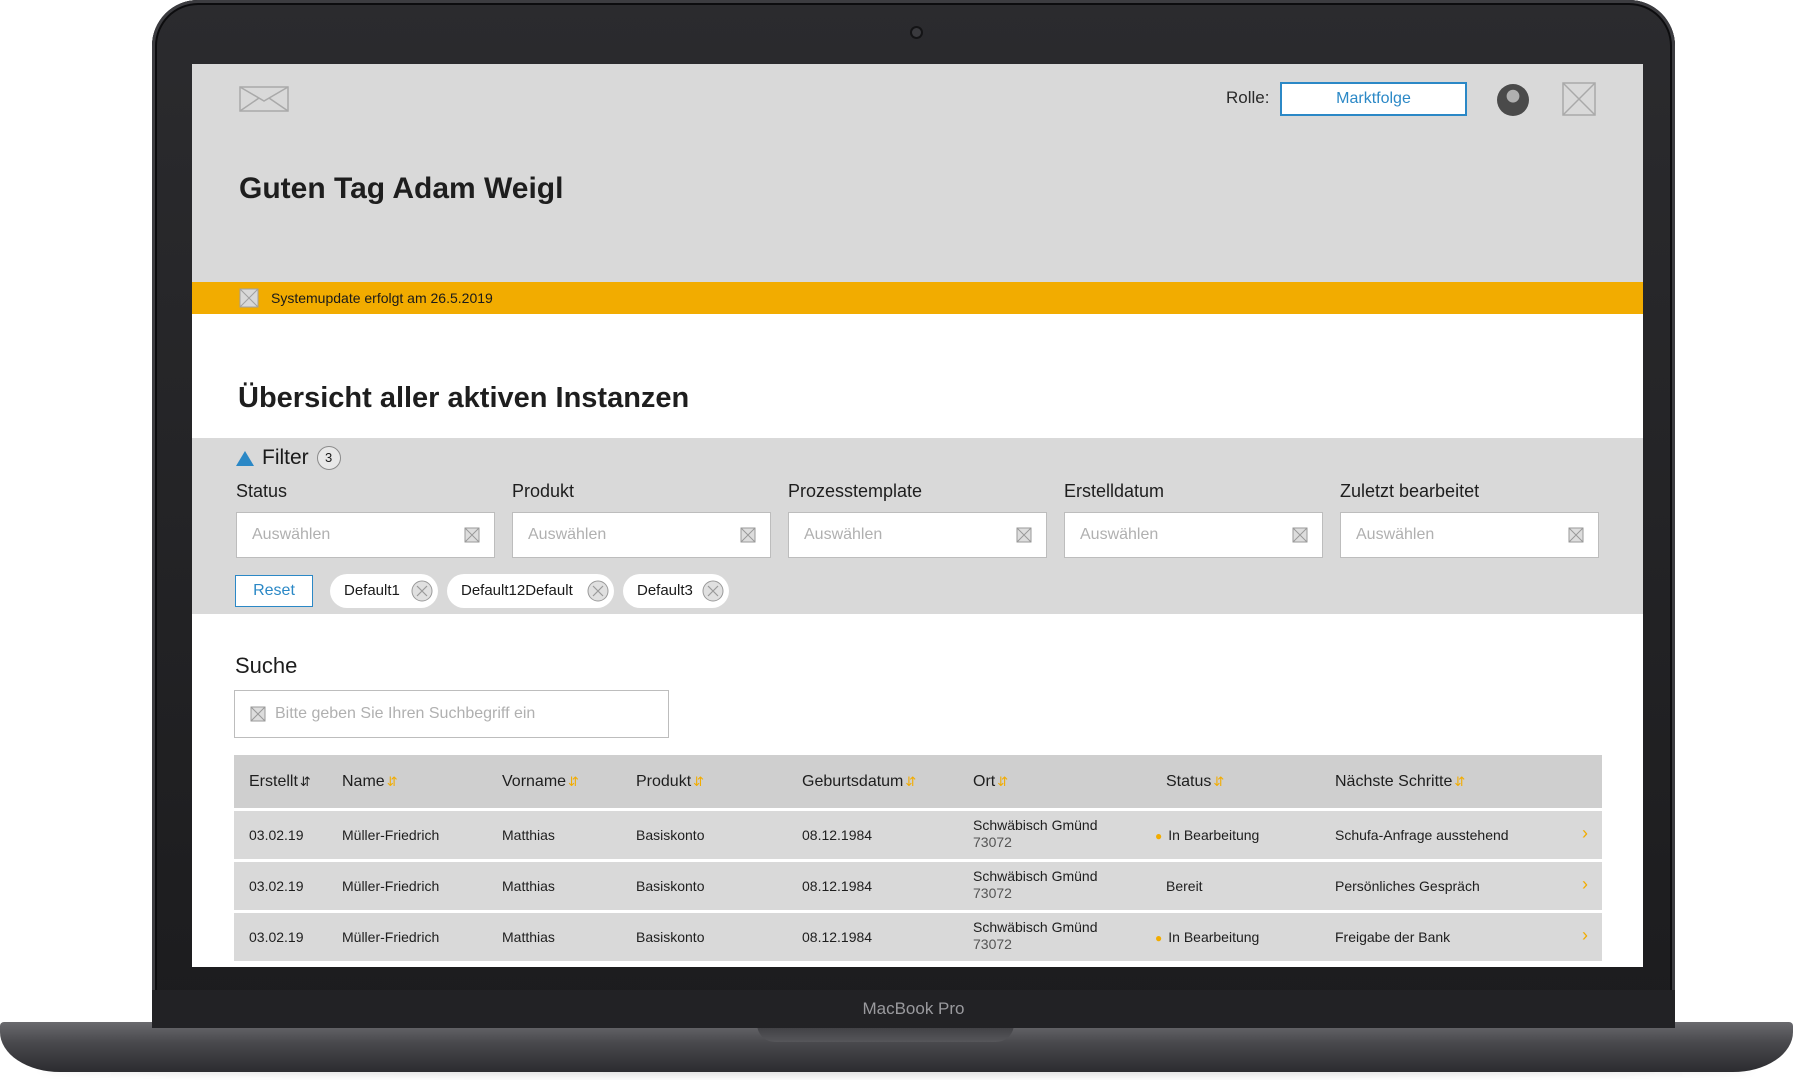 The image size is (1793, 1080). What do you see at coordinates (917, 535) in the screenshot?
I see `prozesstemplate-select: Auswählen` at bounding box center [917, 535].